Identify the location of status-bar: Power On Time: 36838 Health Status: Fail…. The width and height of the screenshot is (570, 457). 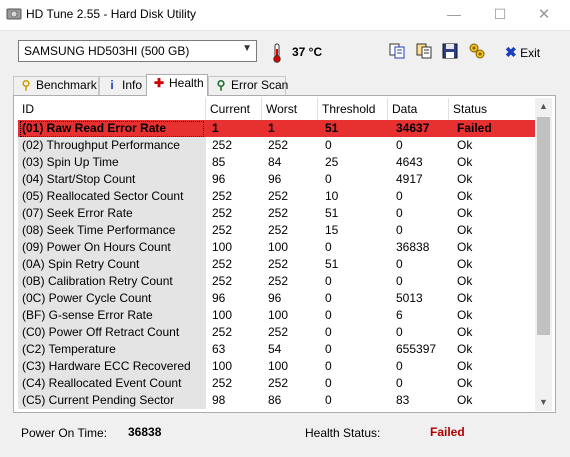
(285, 431).